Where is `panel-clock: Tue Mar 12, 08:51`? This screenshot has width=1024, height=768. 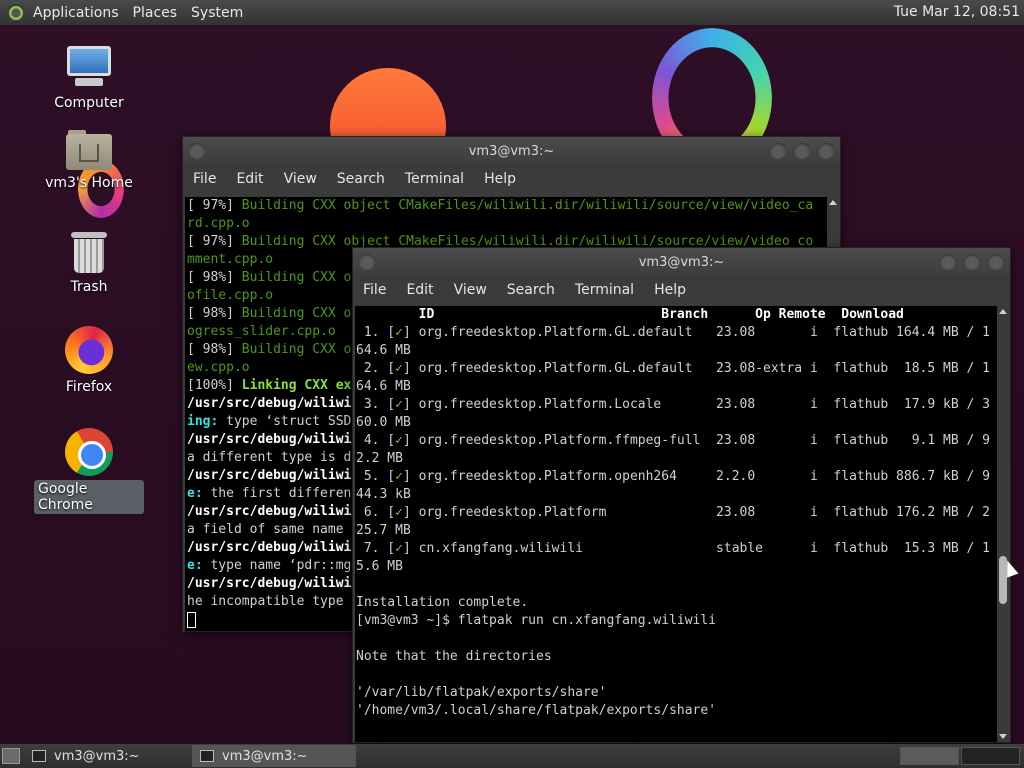
panel-clock: Tue Mar 12, 08:51 is located at coordinates (957, 12).